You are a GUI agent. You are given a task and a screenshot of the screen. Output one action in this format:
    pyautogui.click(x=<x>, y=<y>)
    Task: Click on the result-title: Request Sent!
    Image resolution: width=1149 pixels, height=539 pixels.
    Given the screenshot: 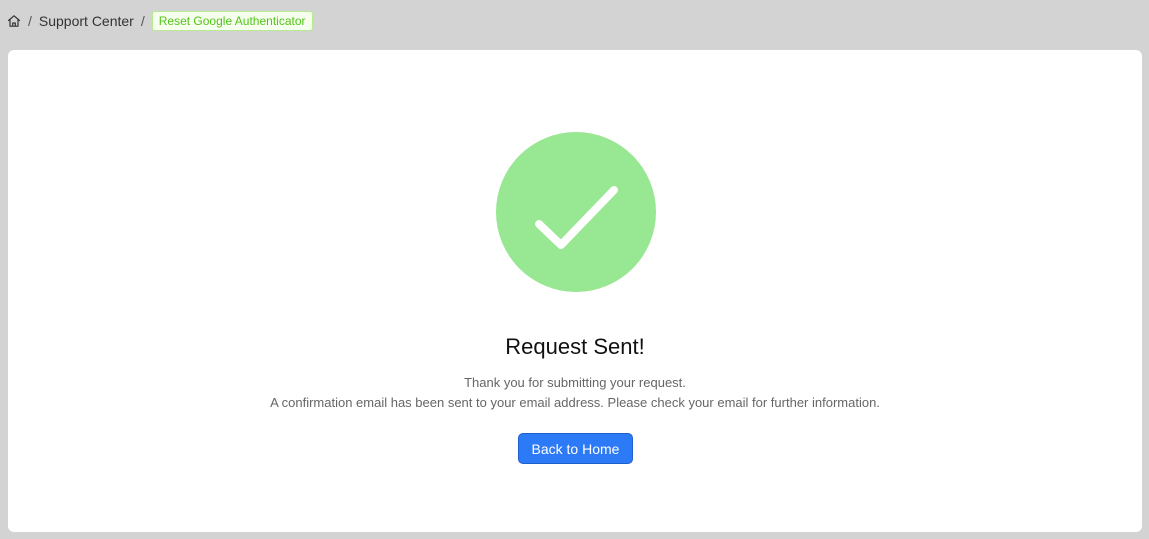 What is the action you would take?
    pyautogui.click(x=575, y=346)
    